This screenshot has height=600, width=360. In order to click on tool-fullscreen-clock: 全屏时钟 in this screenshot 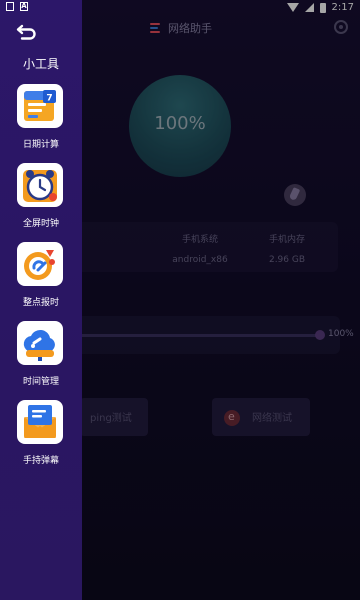, I will do `click(41, 199)`.